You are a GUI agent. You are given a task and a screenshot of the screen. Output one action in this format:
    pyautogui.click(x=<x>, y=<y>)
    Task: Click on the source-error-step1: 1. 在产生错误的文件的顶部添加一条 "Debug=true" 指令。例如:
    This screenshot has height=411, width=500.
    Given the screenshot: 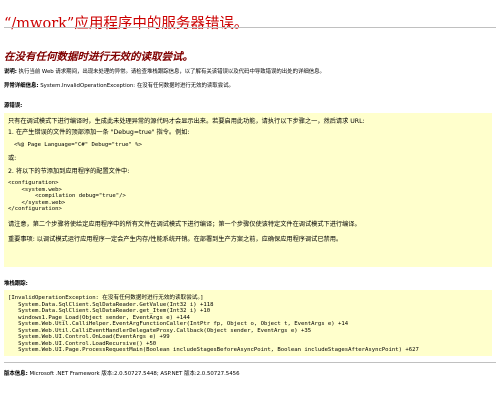 What is the action you would take?
    pyautogui.click(x=99, y=132)
    